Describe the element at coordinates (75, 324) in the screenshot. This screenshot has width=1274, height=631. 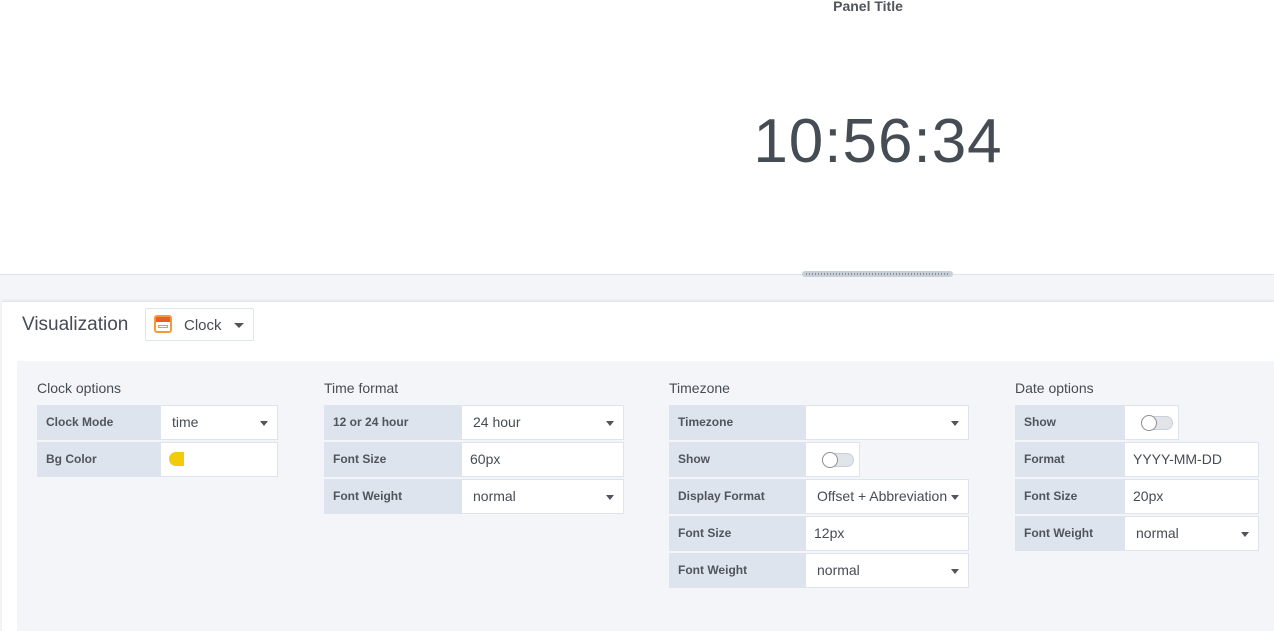
I see `visualization-label: Visualization` at that location.